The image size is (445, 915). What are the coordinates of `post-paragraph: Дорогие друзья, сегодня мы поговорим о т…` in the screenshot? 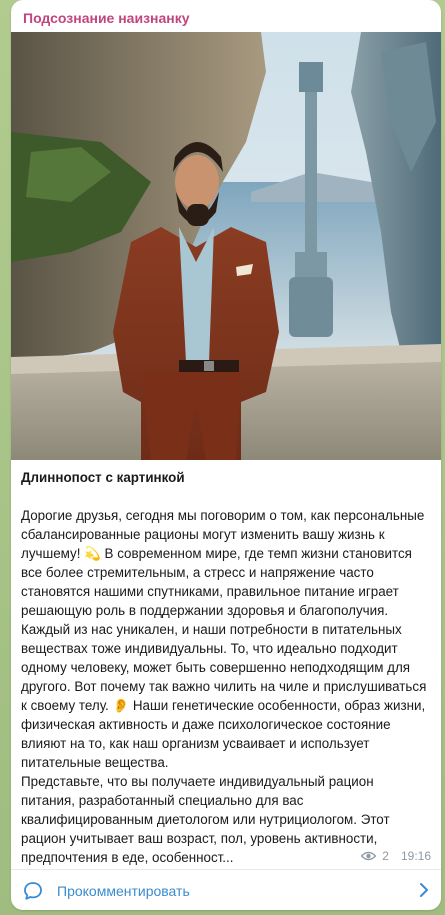 It's located at (223, 563).